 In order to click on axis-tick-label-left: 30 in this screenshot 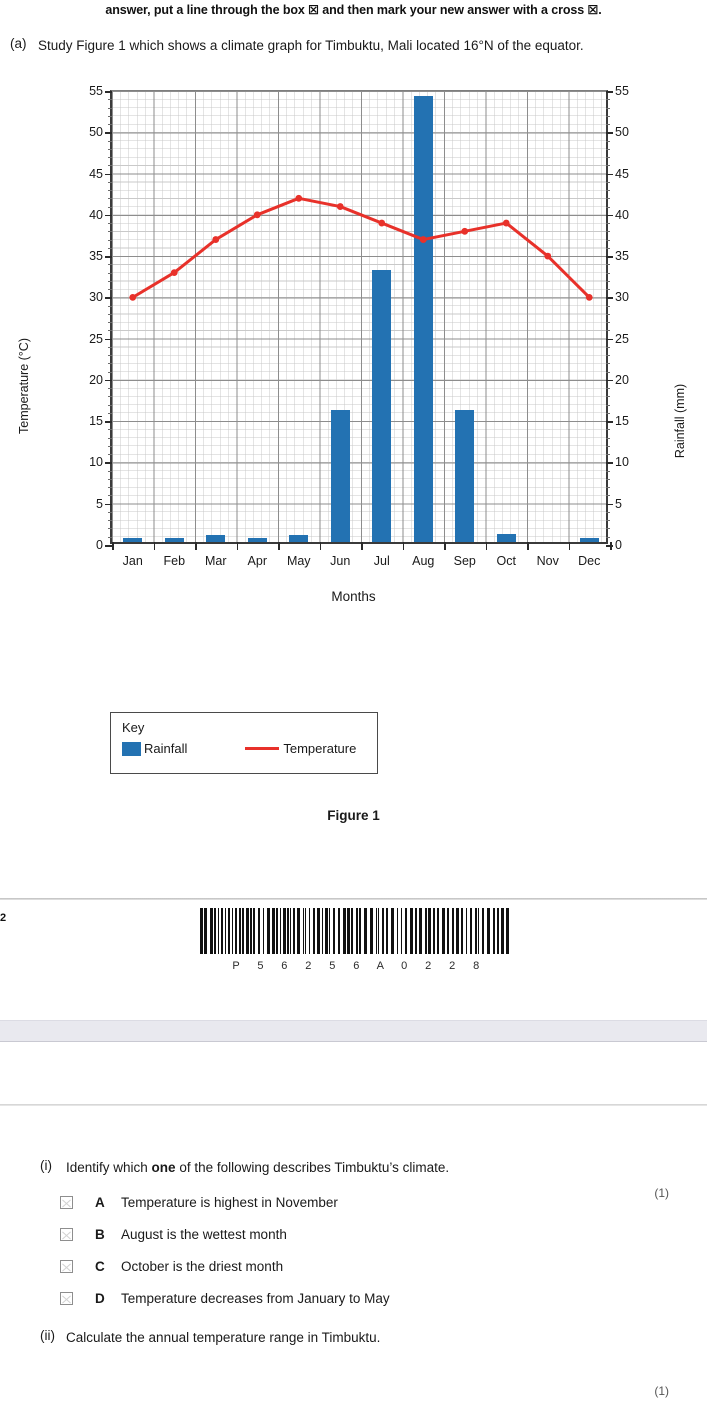, I will do `click(96, 297)`.